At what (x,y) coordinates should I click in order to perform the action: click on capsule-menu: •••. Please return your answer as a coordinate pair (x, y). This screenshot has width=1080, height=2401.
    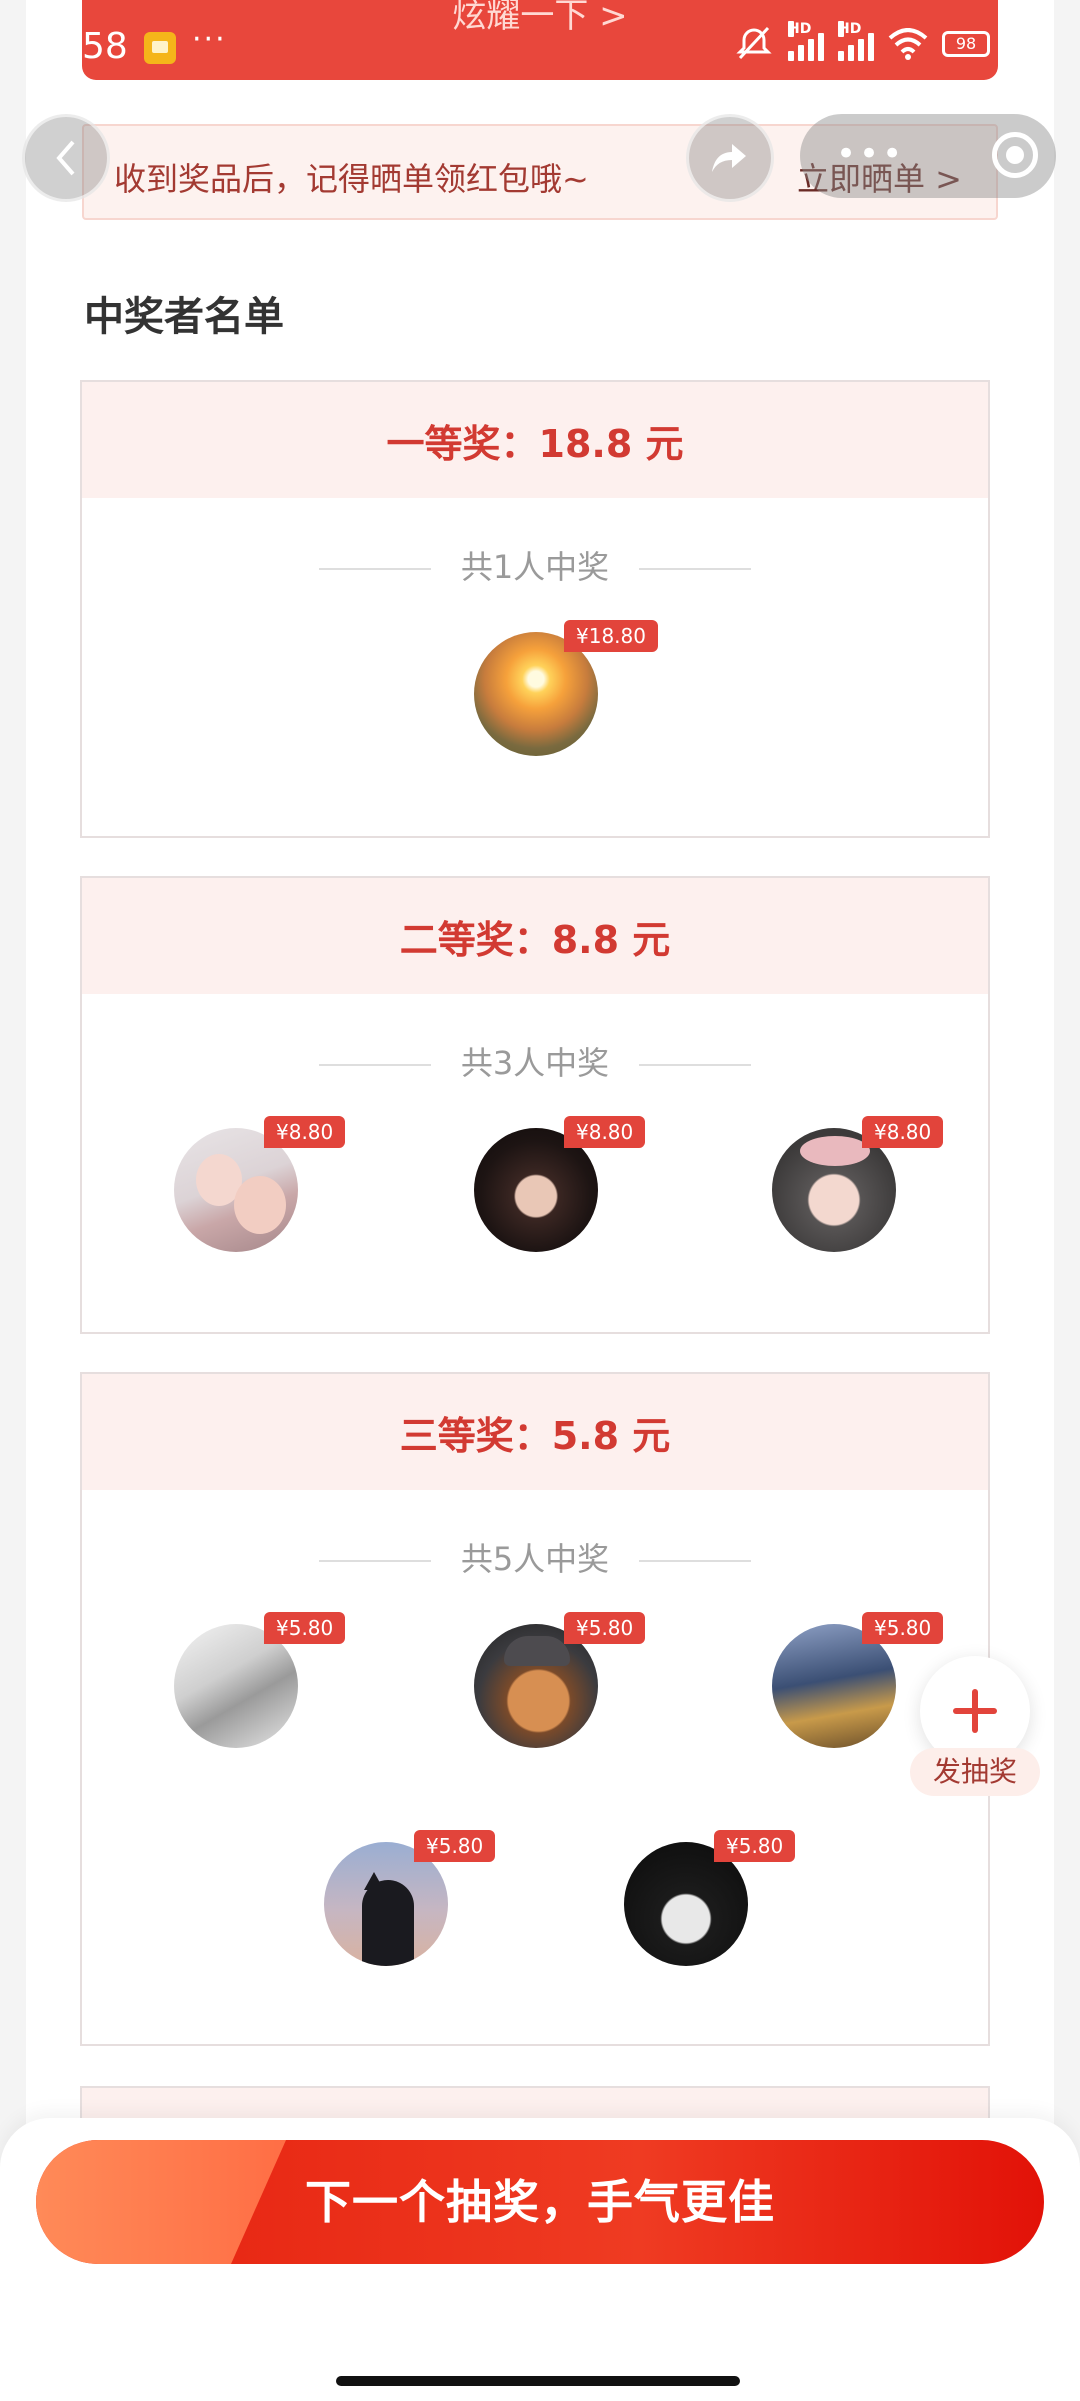
    Looking at the image, I should click on (928, 156).